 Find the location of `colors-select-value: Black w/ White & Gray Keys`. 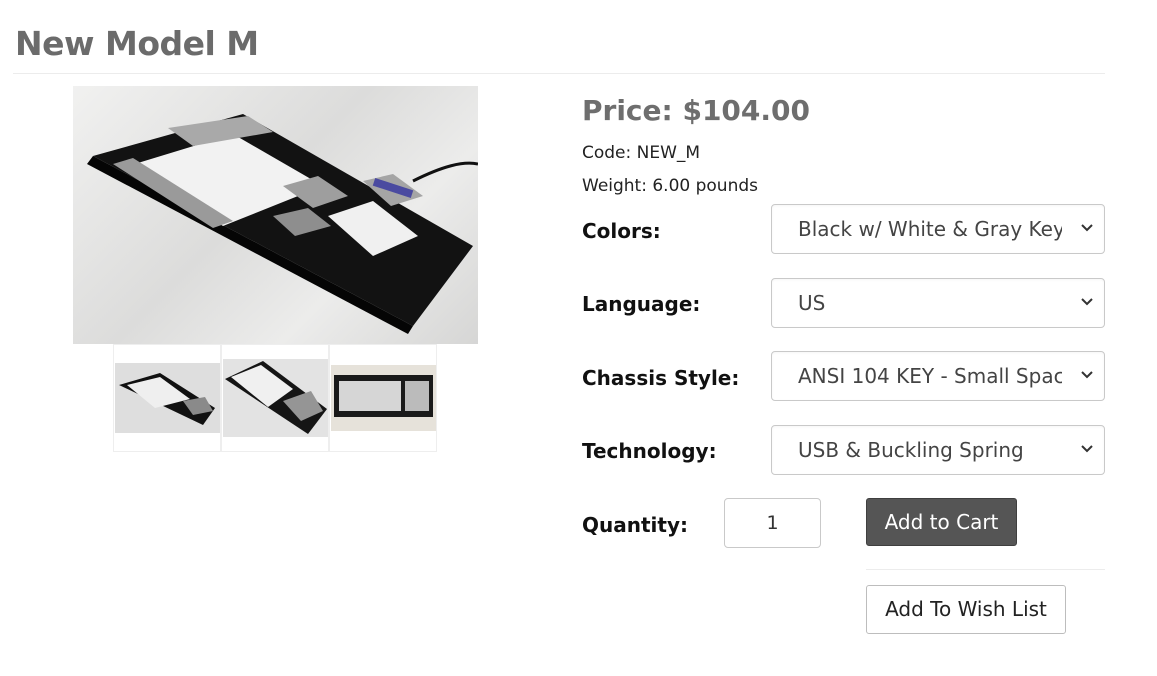

colors-select-value: Black w/ White & Gray Keys is located at coordinates (930, 229).